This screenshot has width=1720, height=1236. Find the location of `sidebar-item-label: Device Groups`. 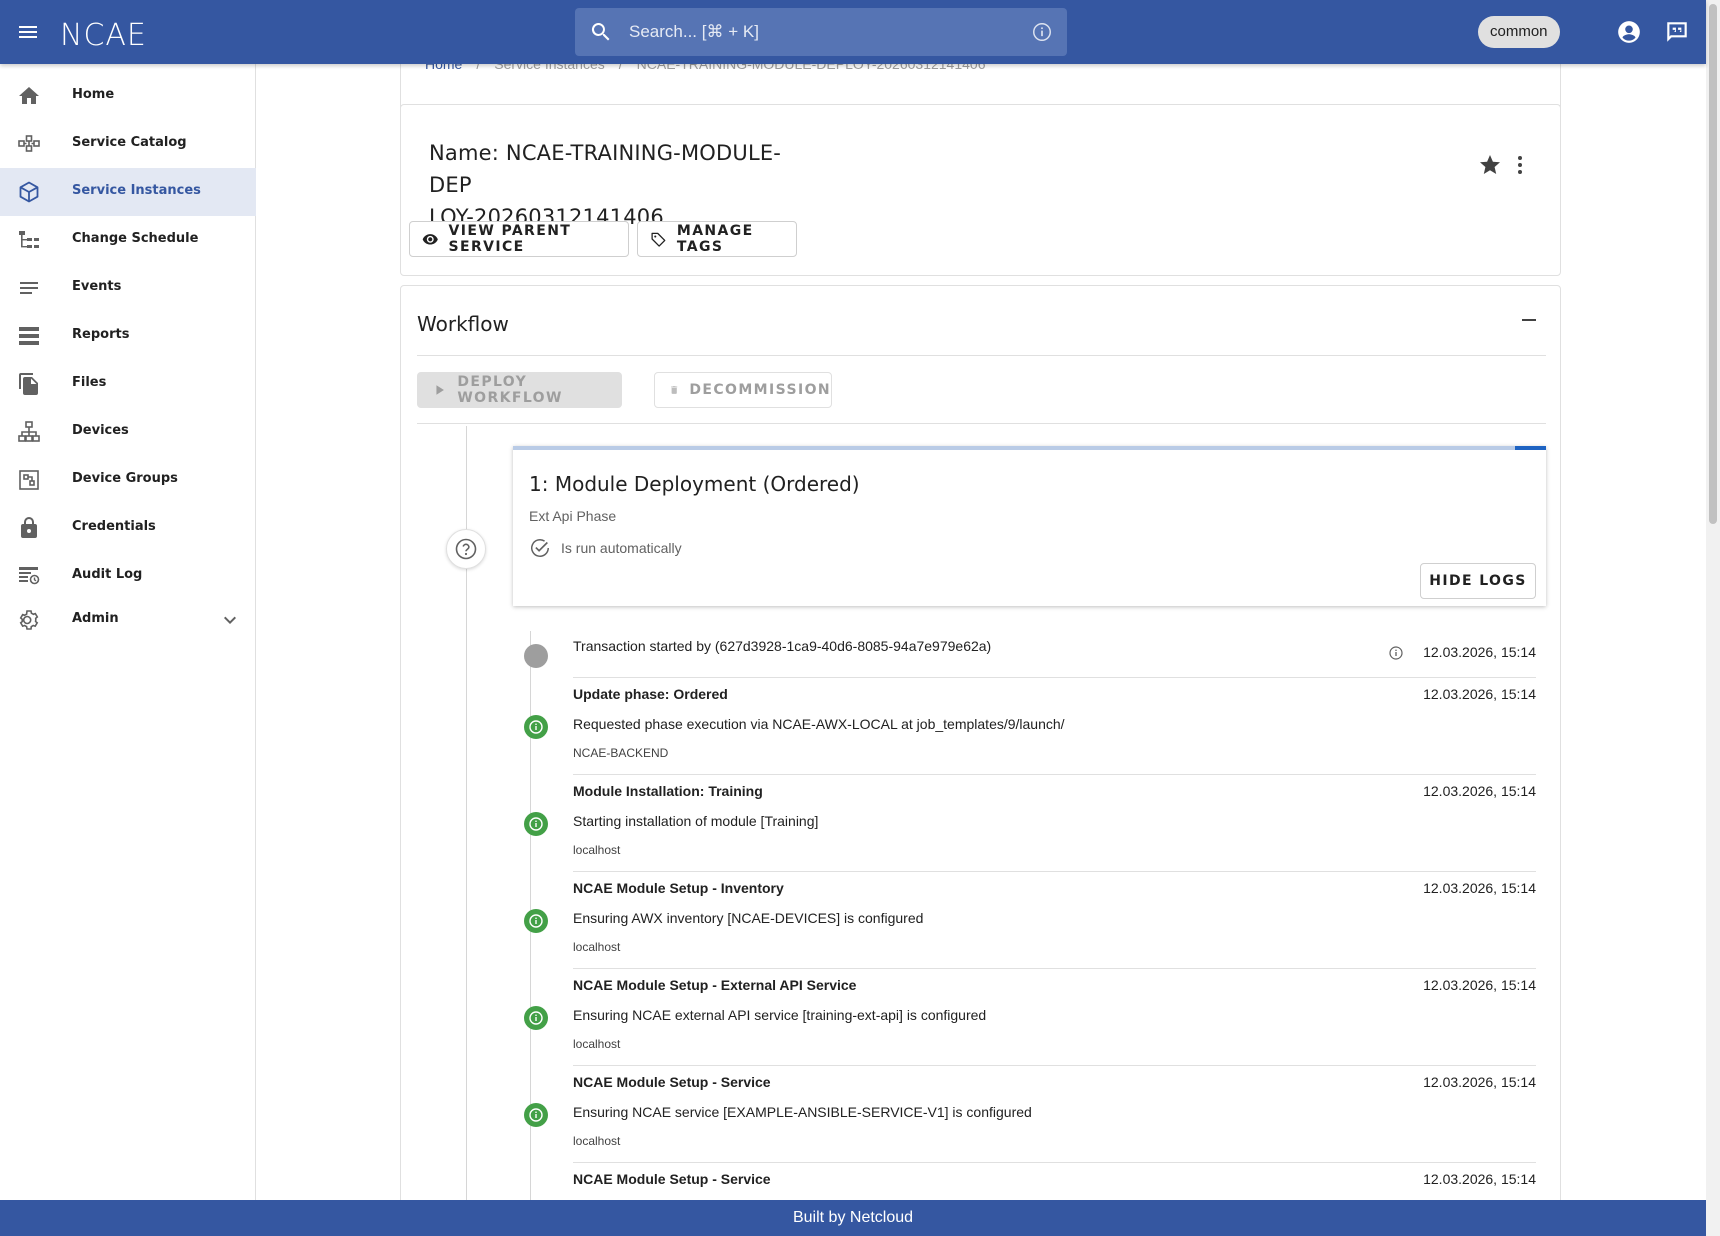

sidebar-item-label: Device Groups is located at coordinates (125, 478).